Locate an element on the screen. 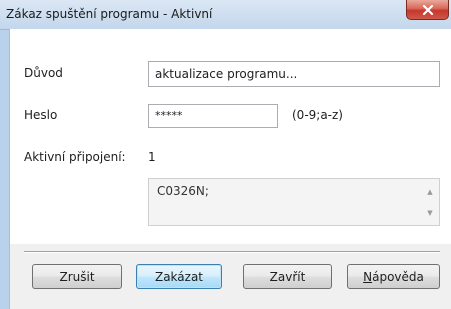  scroll-down-icon: ▼ is located at coordinates (430, 213).